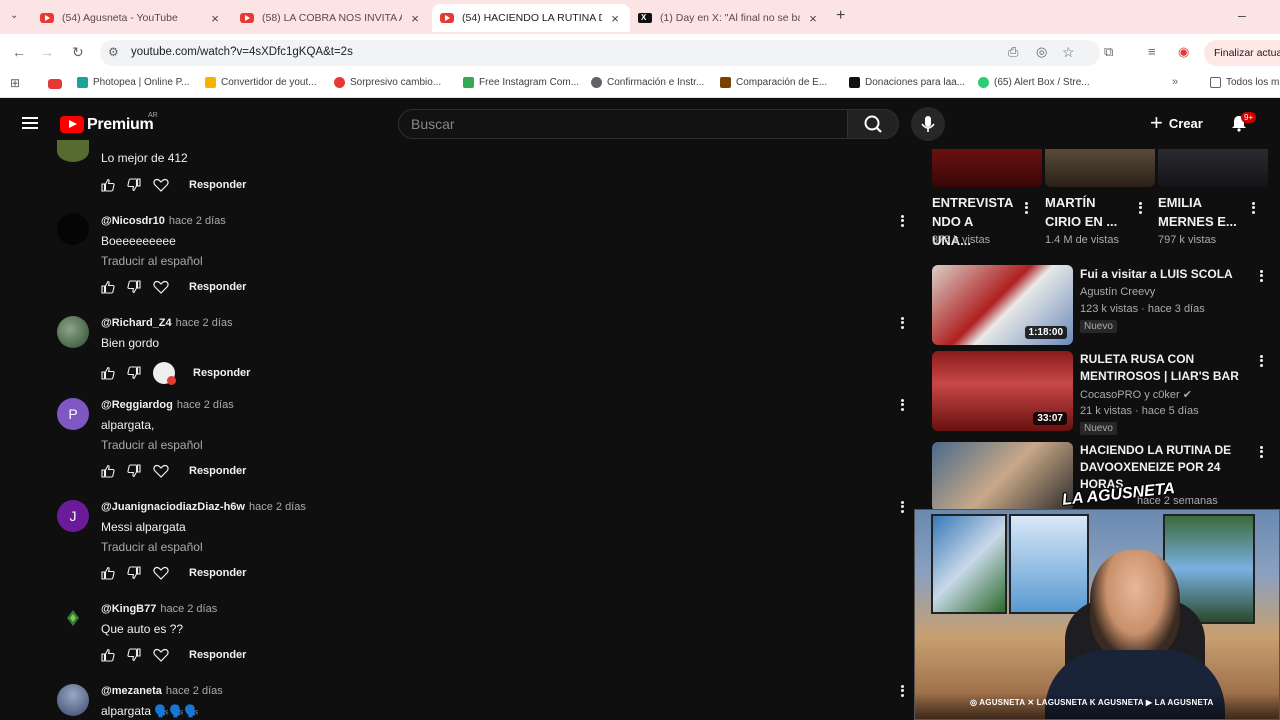  I want to click on comment-author: @Nicosdr10 hace 2 días, so click(163, 221).